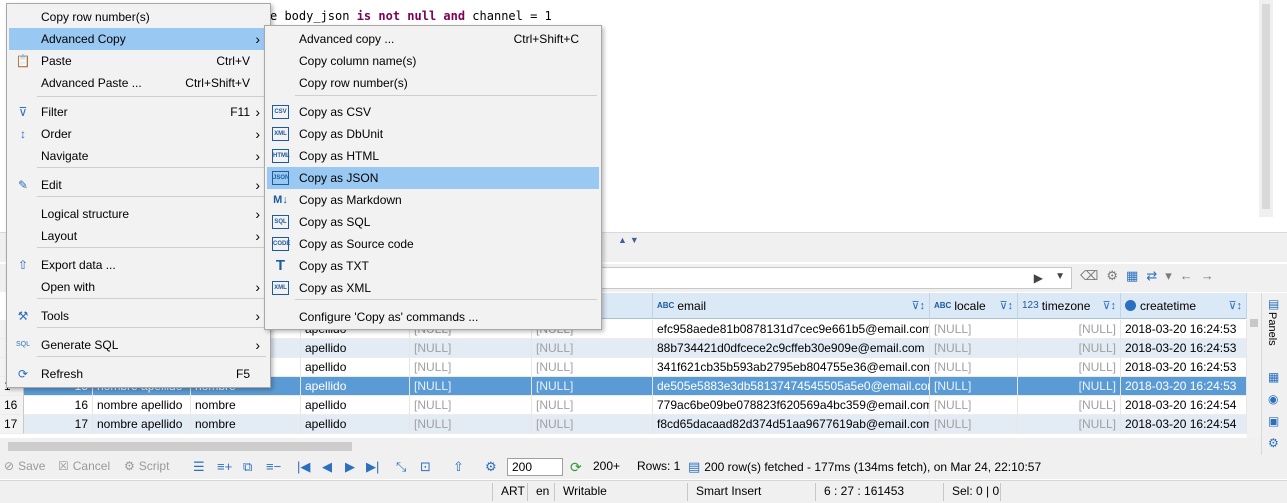 This screenshot has width=1287, height=503. What do you see at coordinates (1151, 276) in the screenshot?
I see `link-icon: ⇄` at bounding box center [1151, 276].